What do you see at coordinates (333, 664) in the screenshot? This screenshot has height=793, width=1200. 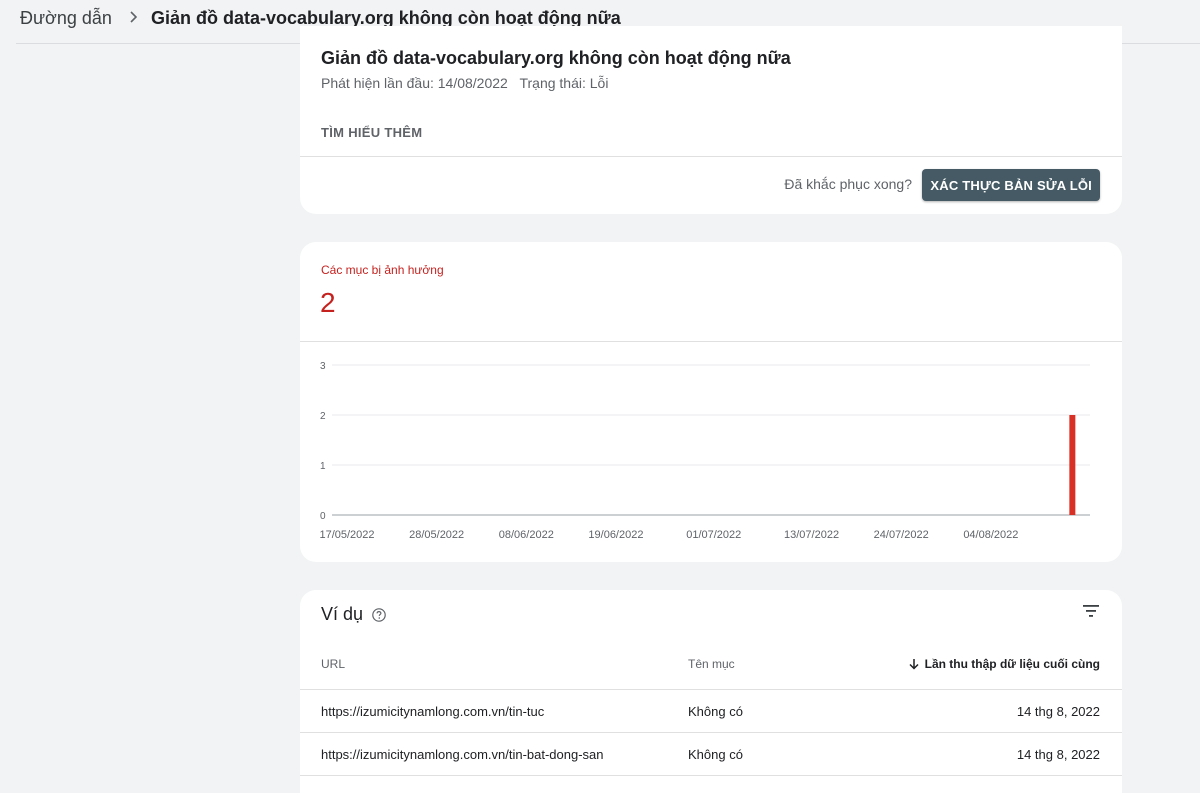 I see `column-header-url: URL` at bounding box center [333, 664].